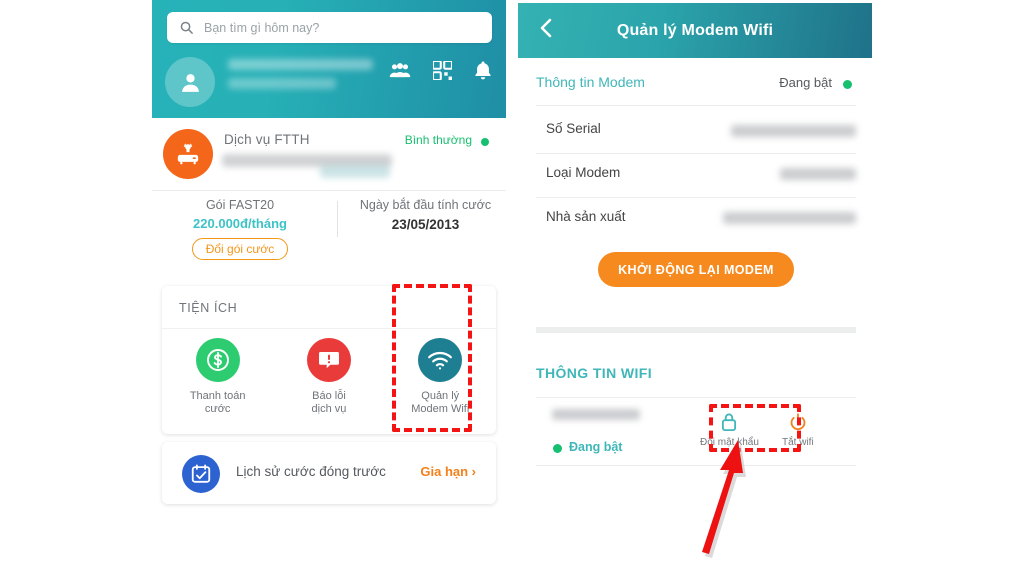  What do you see at coordinates (240, 223) in the screenshot?
I see `plan-price: 220.000đ/tháng` at bounding box center [240, 223].